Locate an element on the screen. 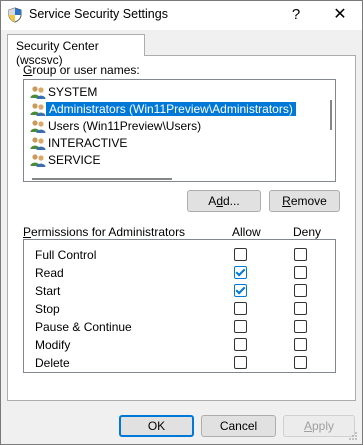 Image resolution: width=363 pixels, height=445 pixels. permissions-scrollbar is located at coordinates (332, 306).